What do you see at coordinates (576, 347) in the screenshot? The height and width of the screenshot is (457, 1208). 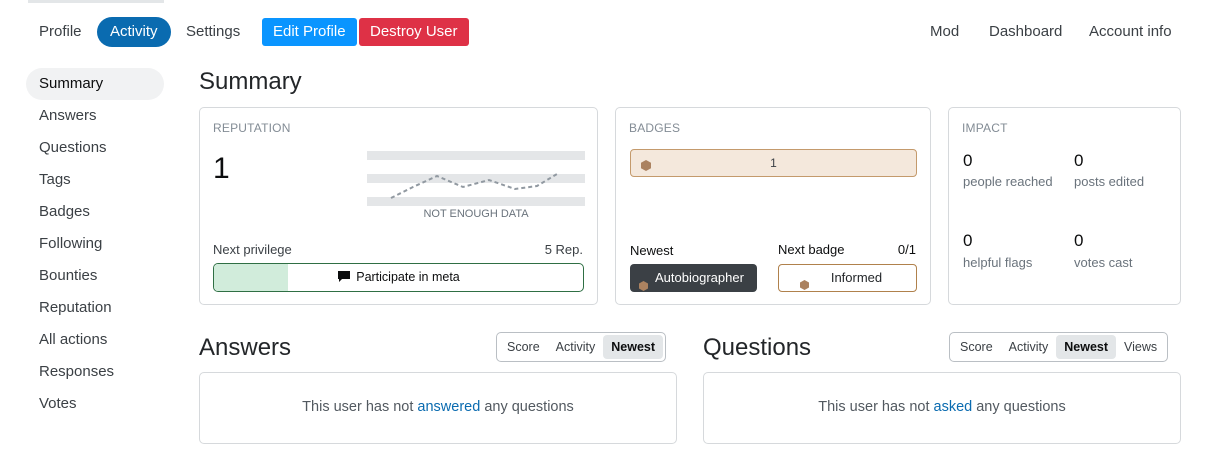 I see `answers-sort-activity: Activity` at bounding box center [576, 347].